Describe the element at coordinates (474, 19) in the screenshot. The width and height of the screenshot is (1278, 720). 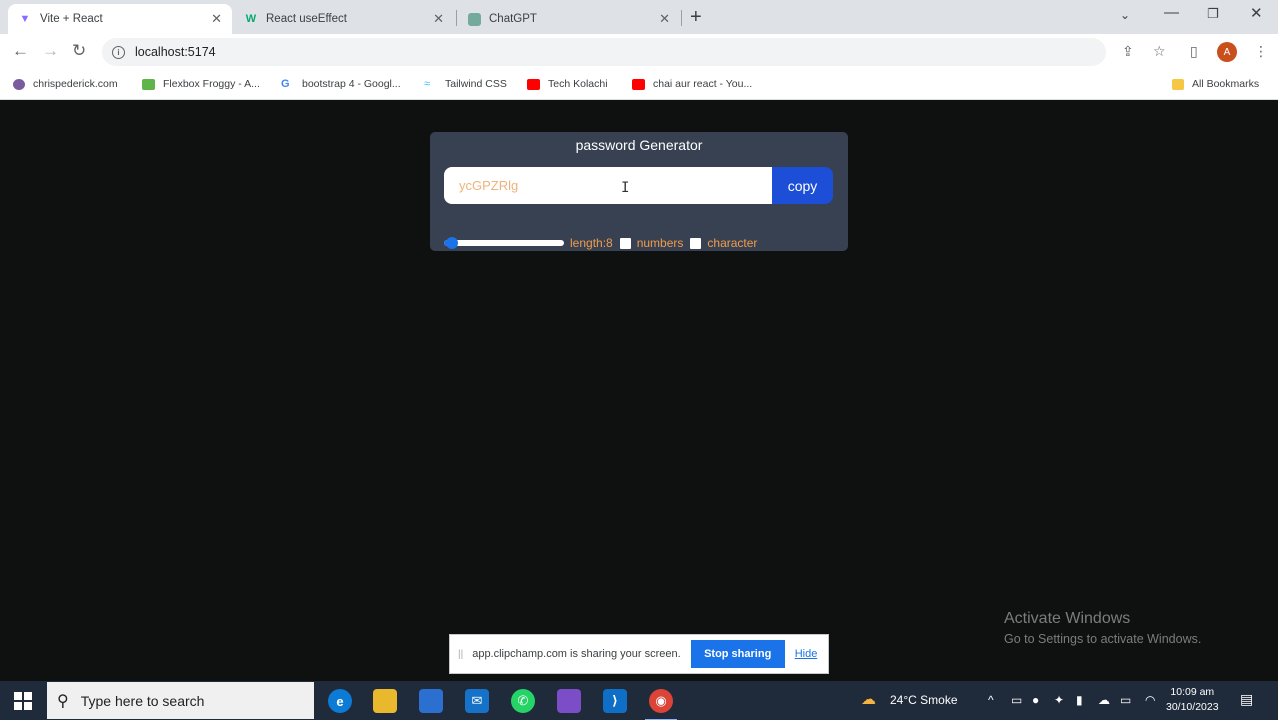
I see `chatgpt-icon` at that location.